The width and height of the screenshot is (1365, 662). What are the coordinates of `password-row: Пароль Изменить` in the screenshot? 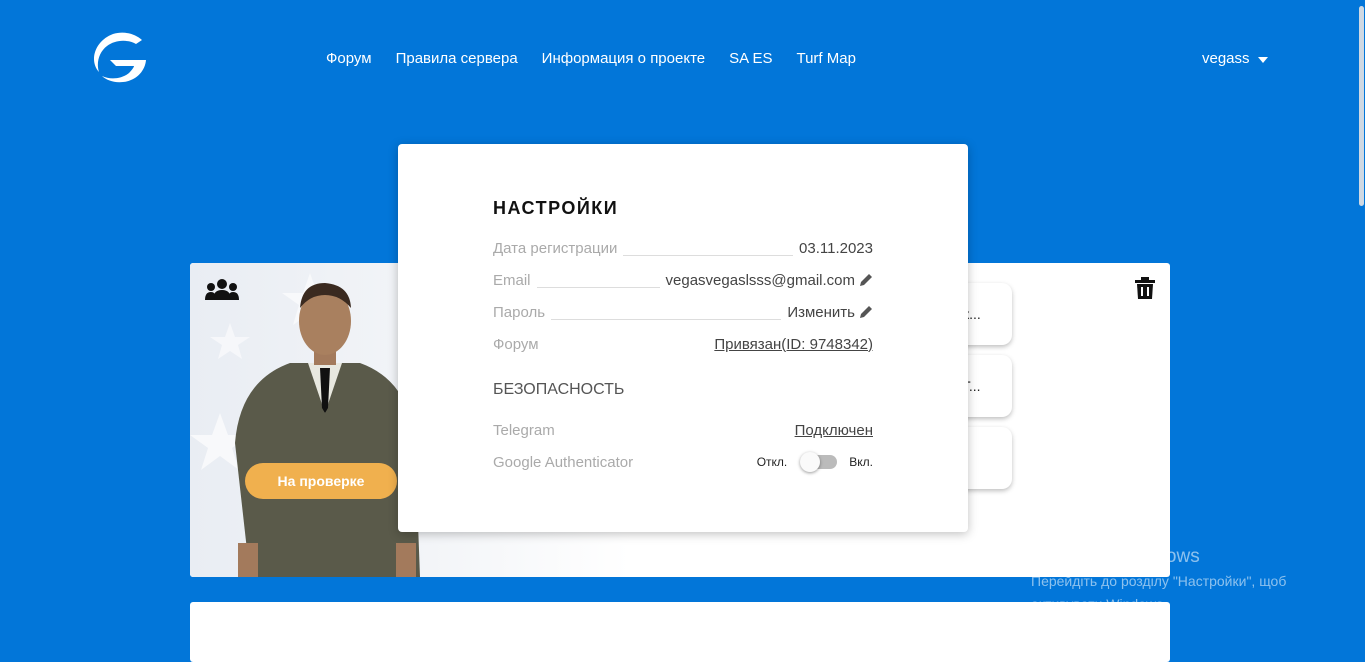 It's located at (683, 312).